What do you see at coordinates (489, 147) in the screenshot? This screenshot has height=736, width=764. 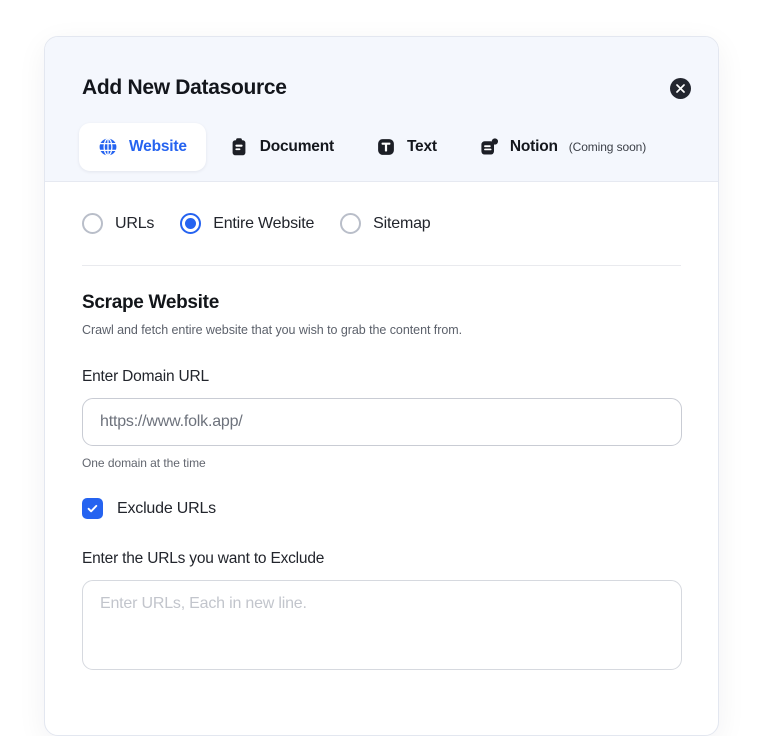 I see `notion-icon` at bounding box center [489, 147].